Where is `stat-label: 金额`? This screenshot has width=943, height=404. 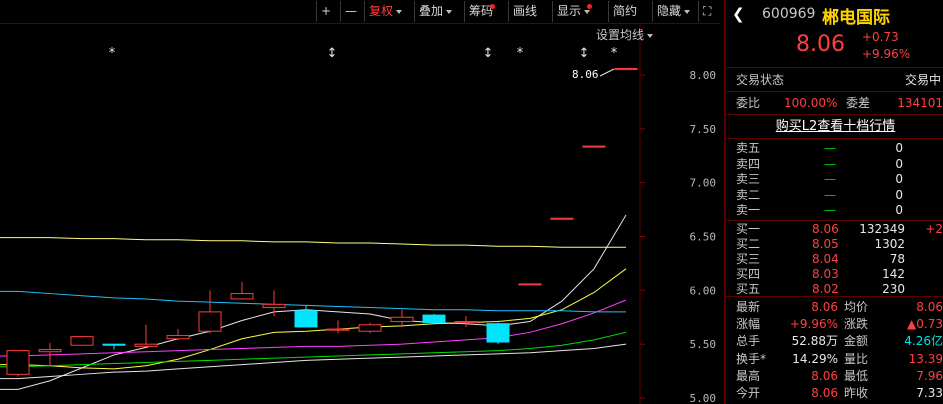
stat-label: 金额 is located at coordinates (856, 341).